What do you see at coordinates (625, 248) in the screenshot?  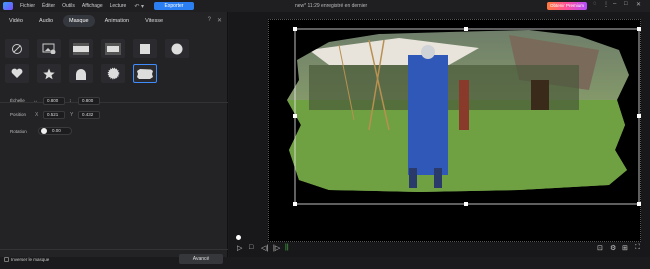 I see `zoom-icon: ⊞` at bounding box center [625, 248].